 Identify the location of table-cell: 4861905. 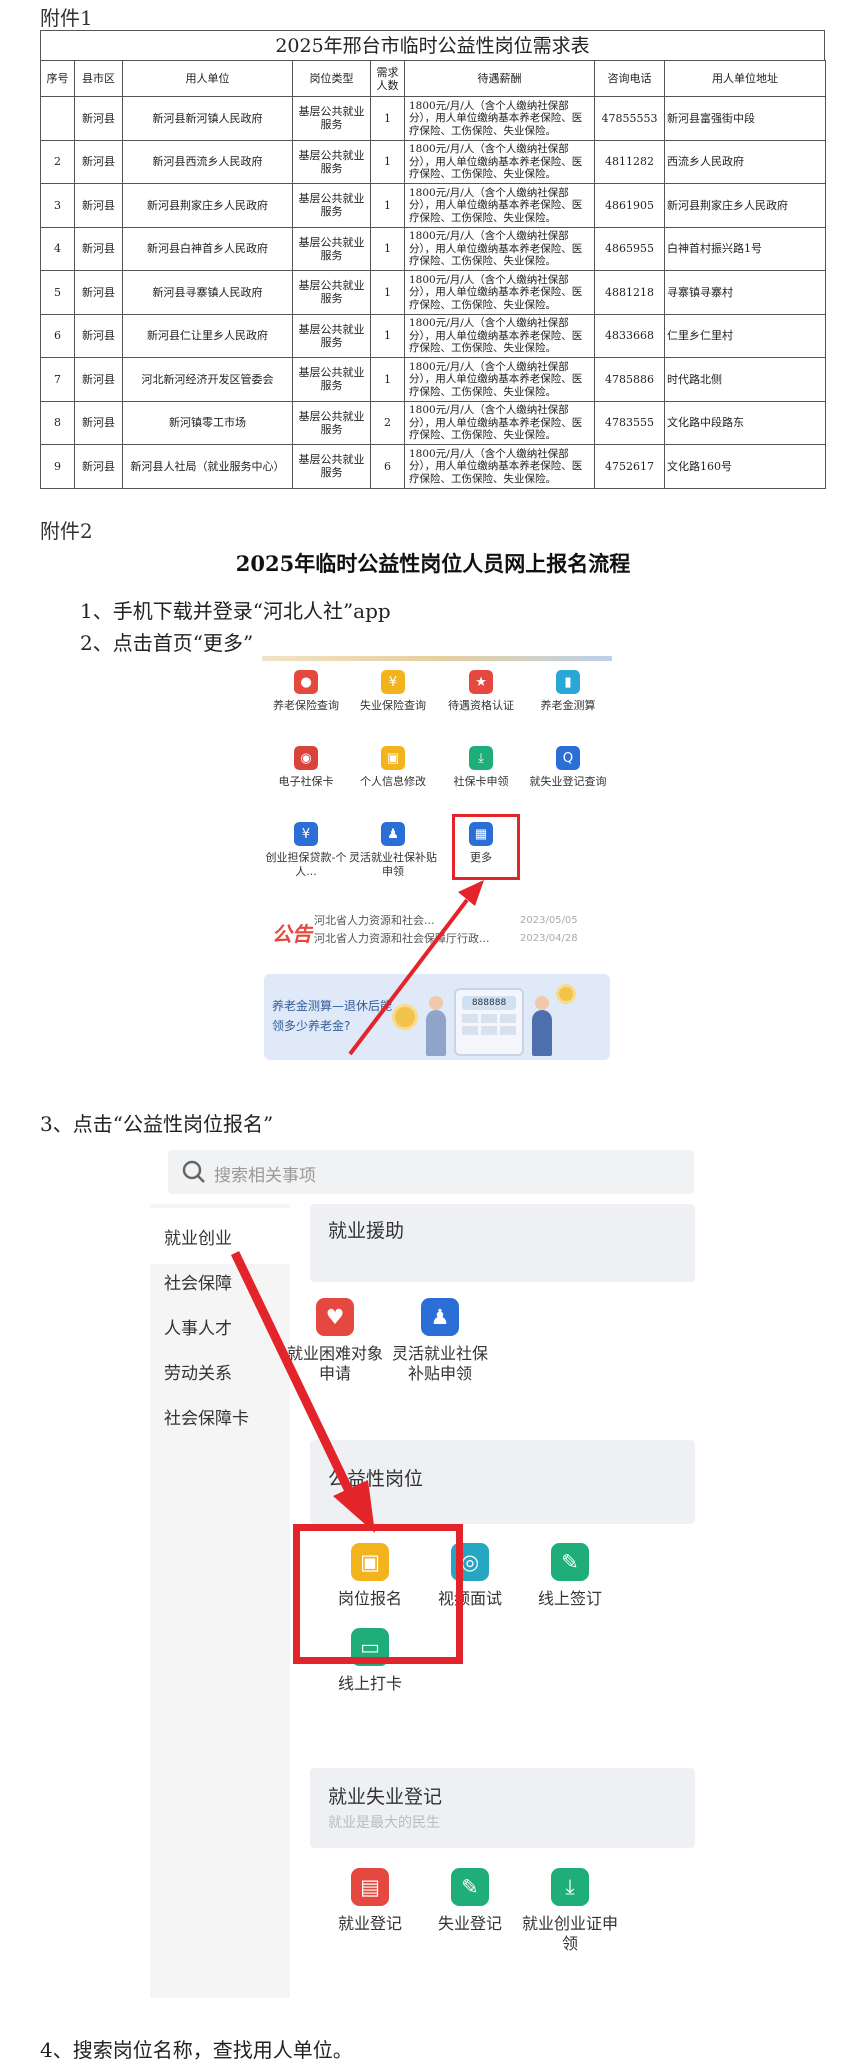
(629, 205).